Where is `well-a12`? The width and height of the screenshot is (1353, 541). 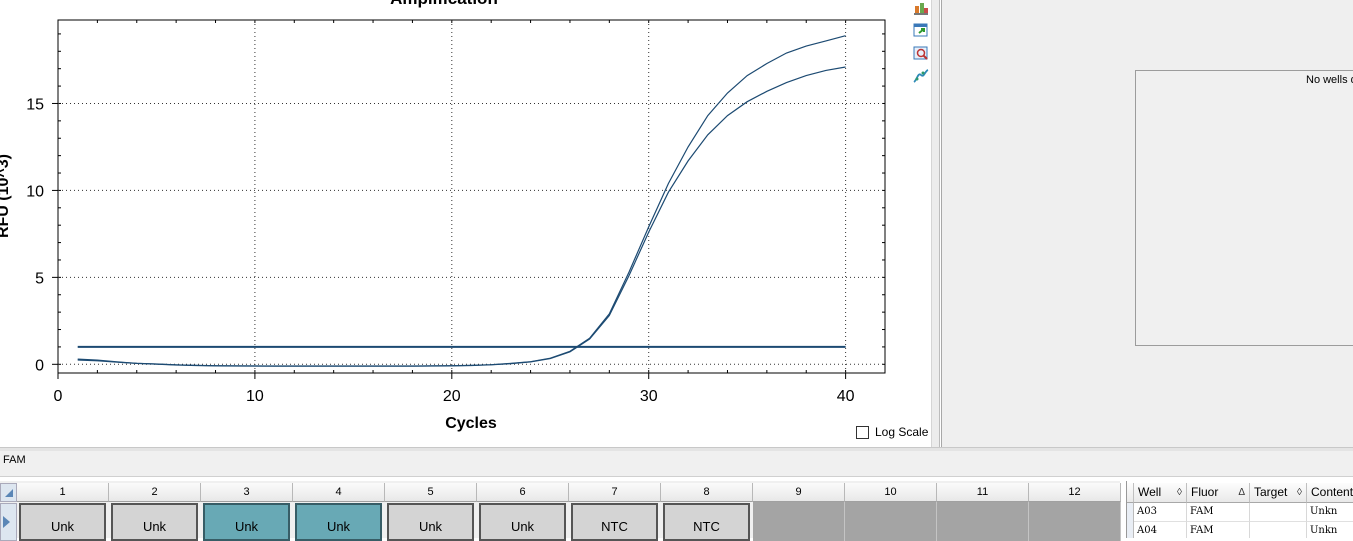
well-a12 is located at coordinates (1075, 521).